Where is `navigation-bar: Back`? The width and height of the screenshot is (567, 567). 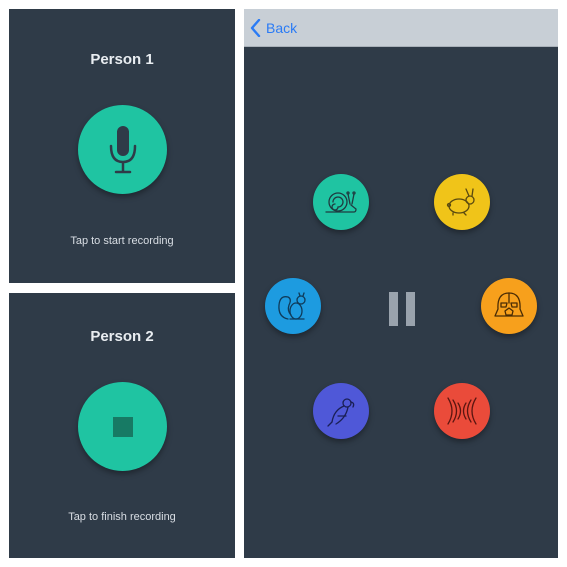 navigation-bar: Back is located at coordinates (401, 28).